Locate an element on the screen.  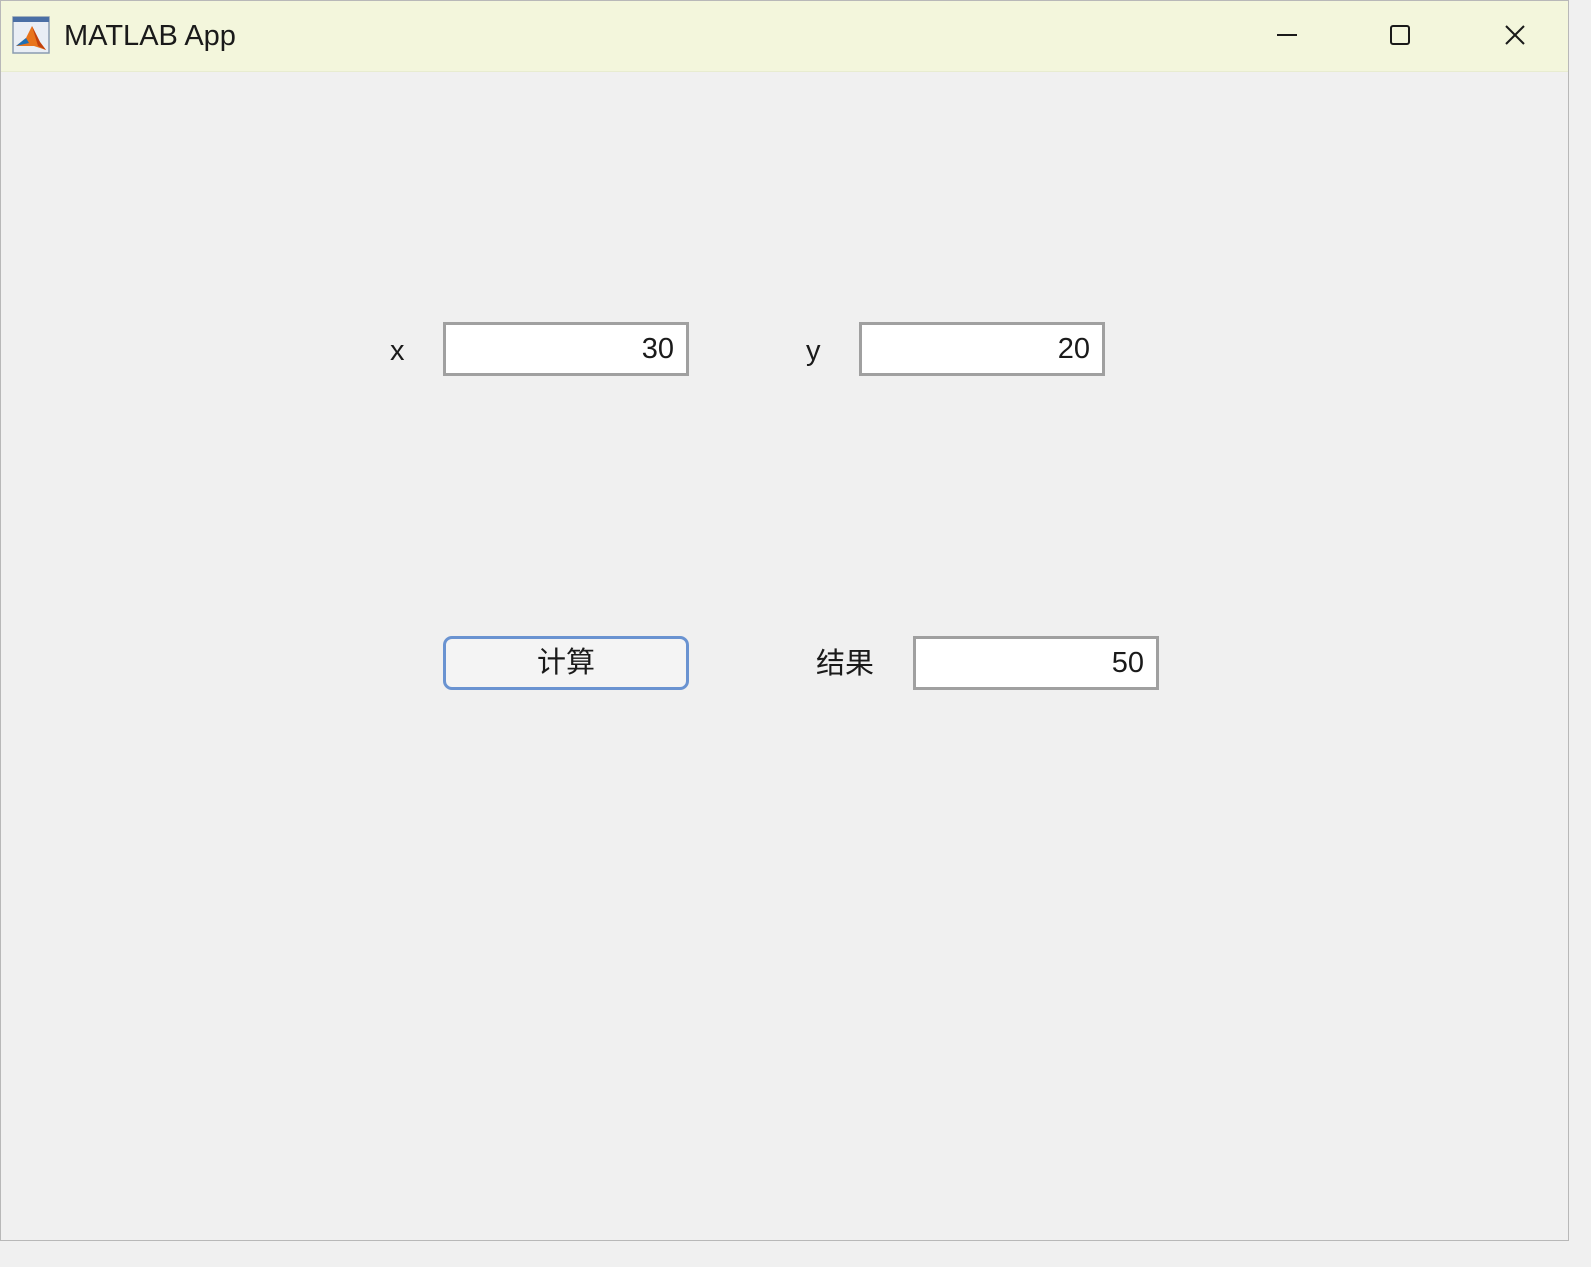
matlab-icon is located at coordinates (31, 35).